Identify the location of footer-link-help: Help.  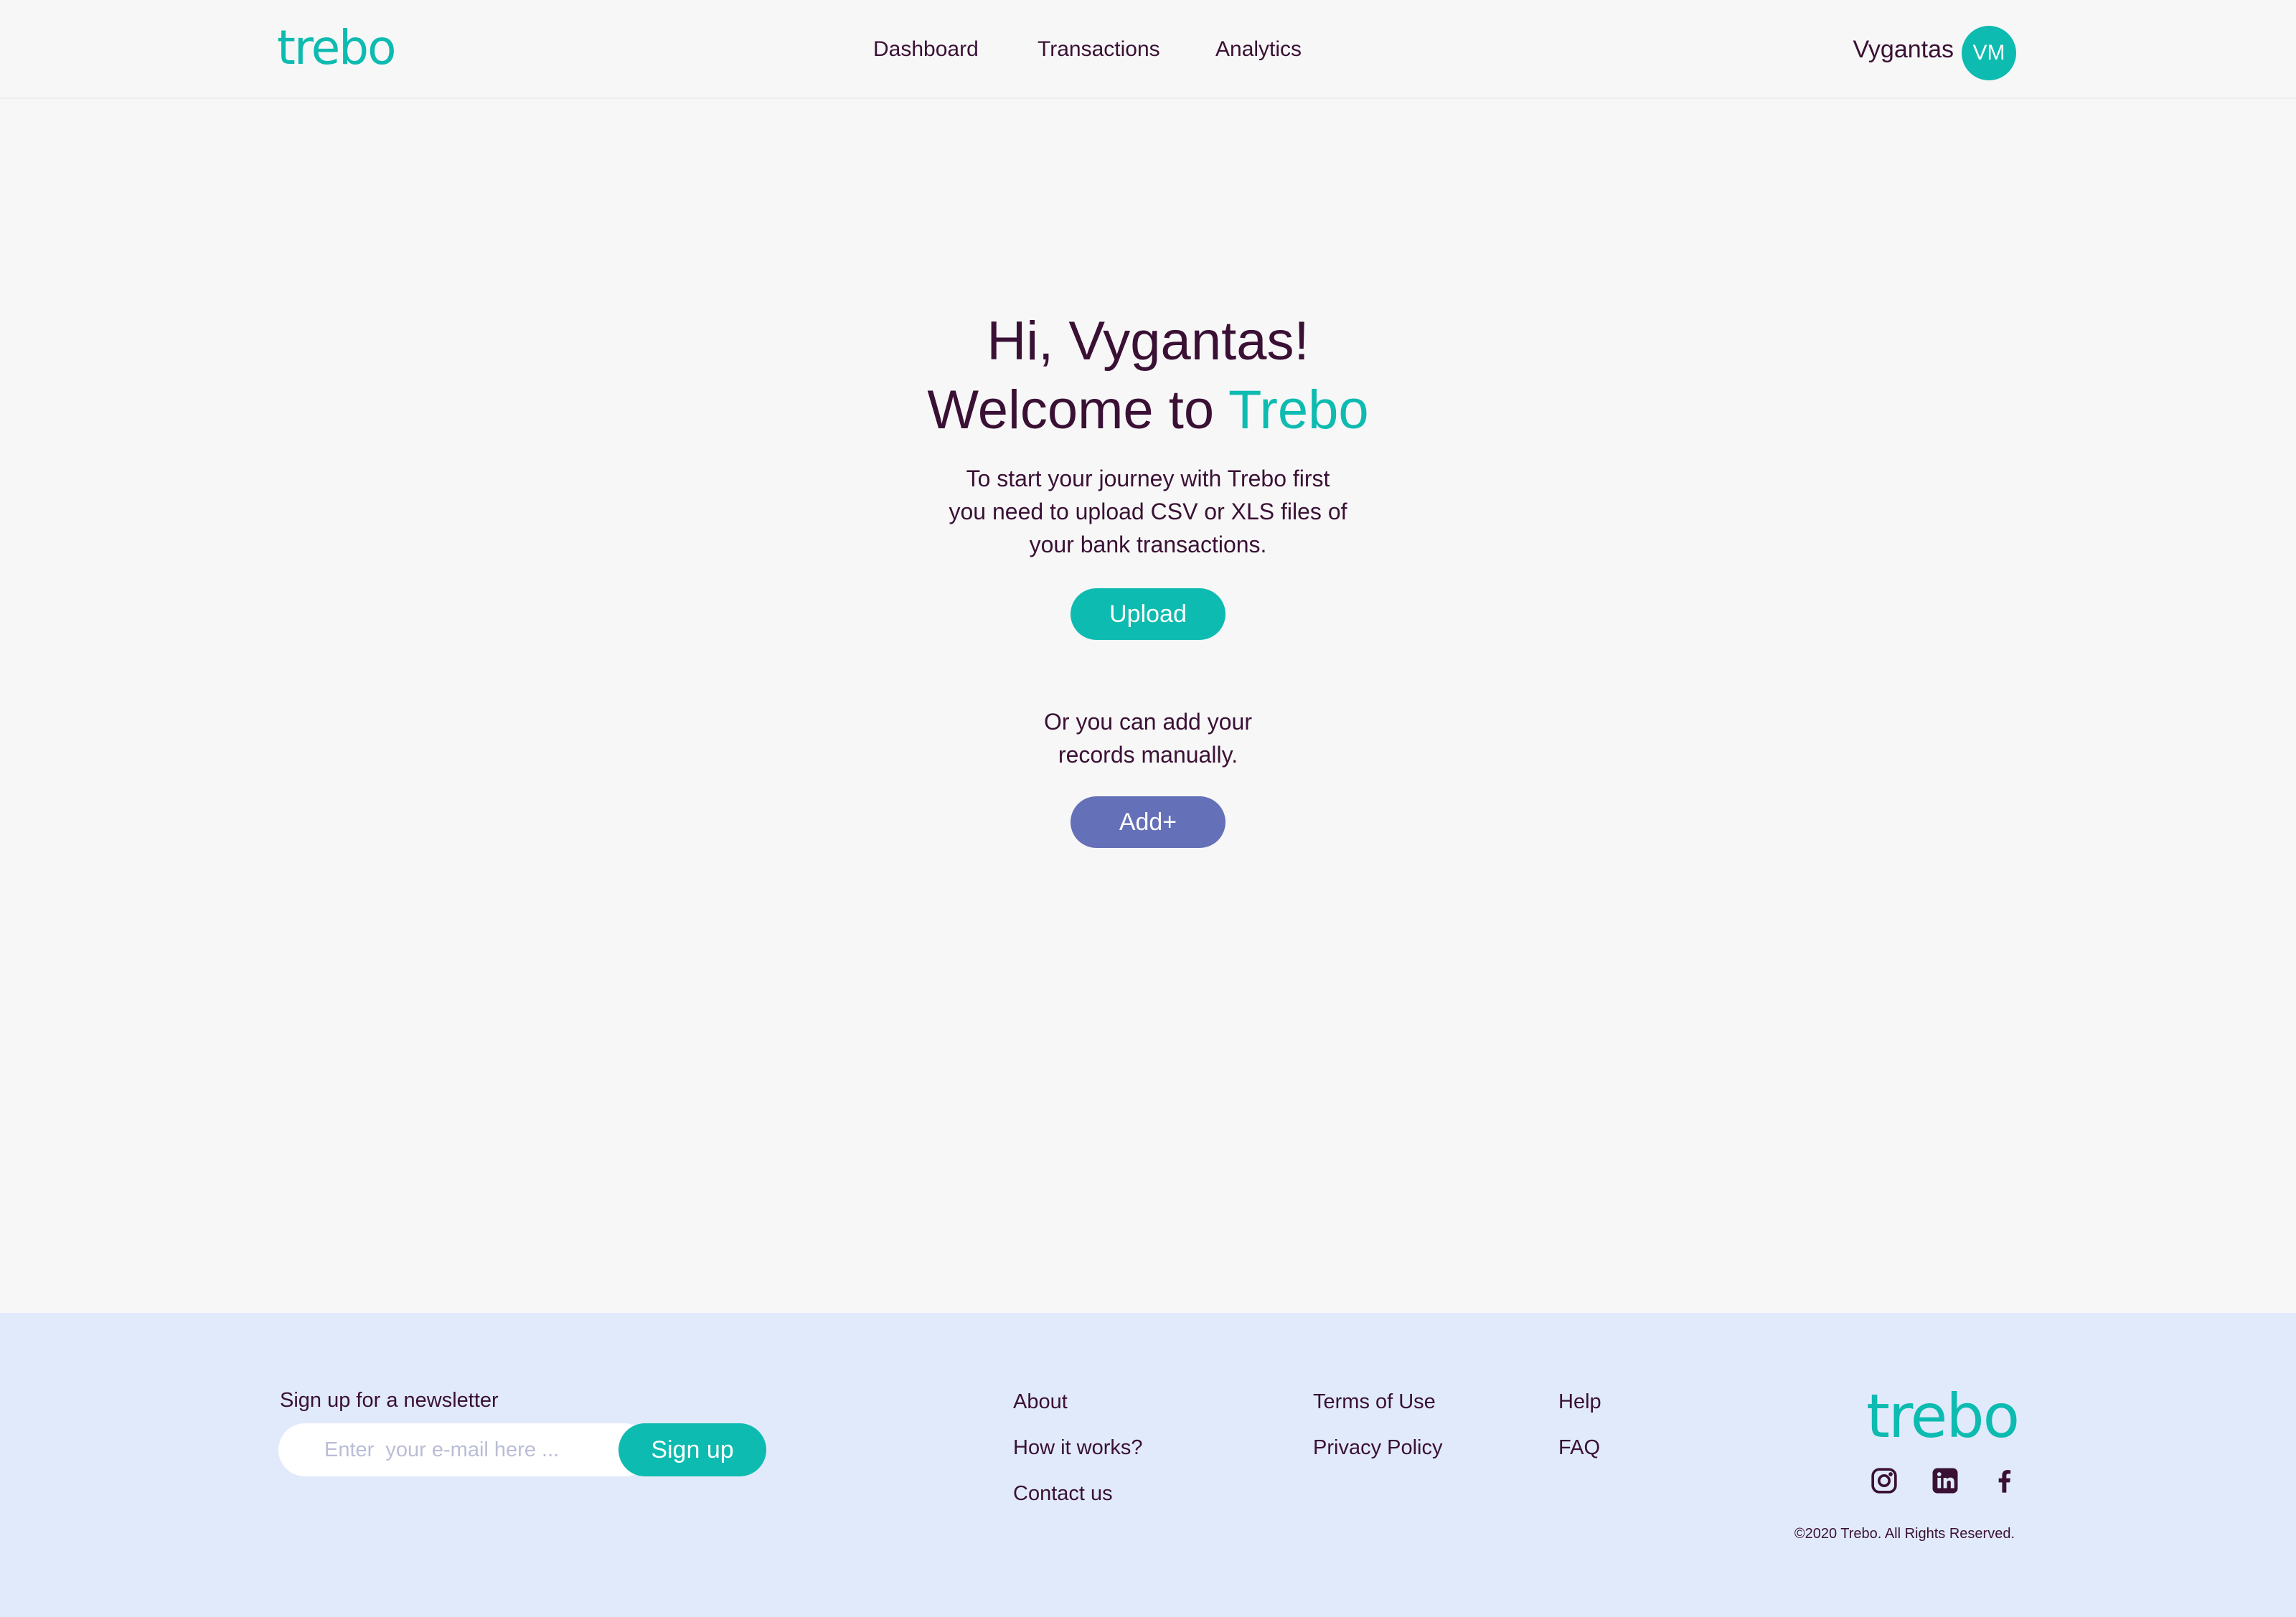
(1580, 1402).